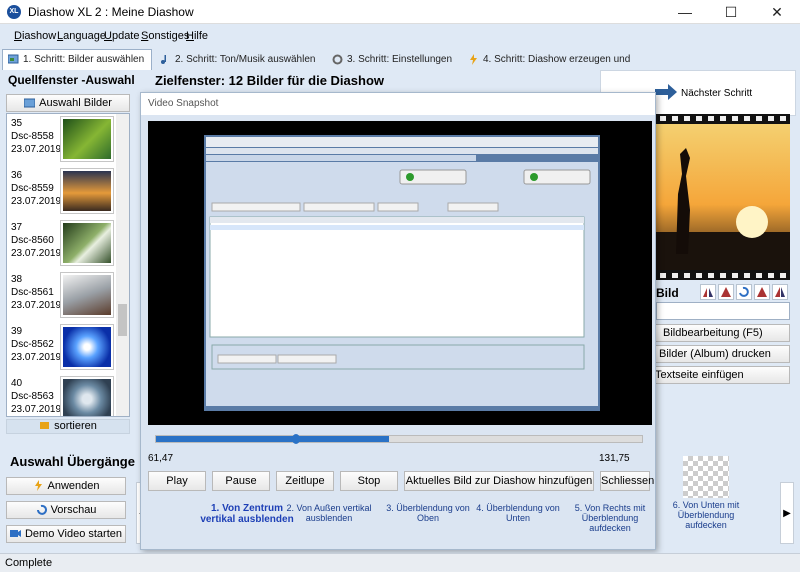 The width and height of the screenshot is (800, 572). What do you see at coordinates (247, 514) in the screenshot?
I see `transition-label: 1. Von Zentrum vertikal ausblenden` at bounding box center [247, 514].